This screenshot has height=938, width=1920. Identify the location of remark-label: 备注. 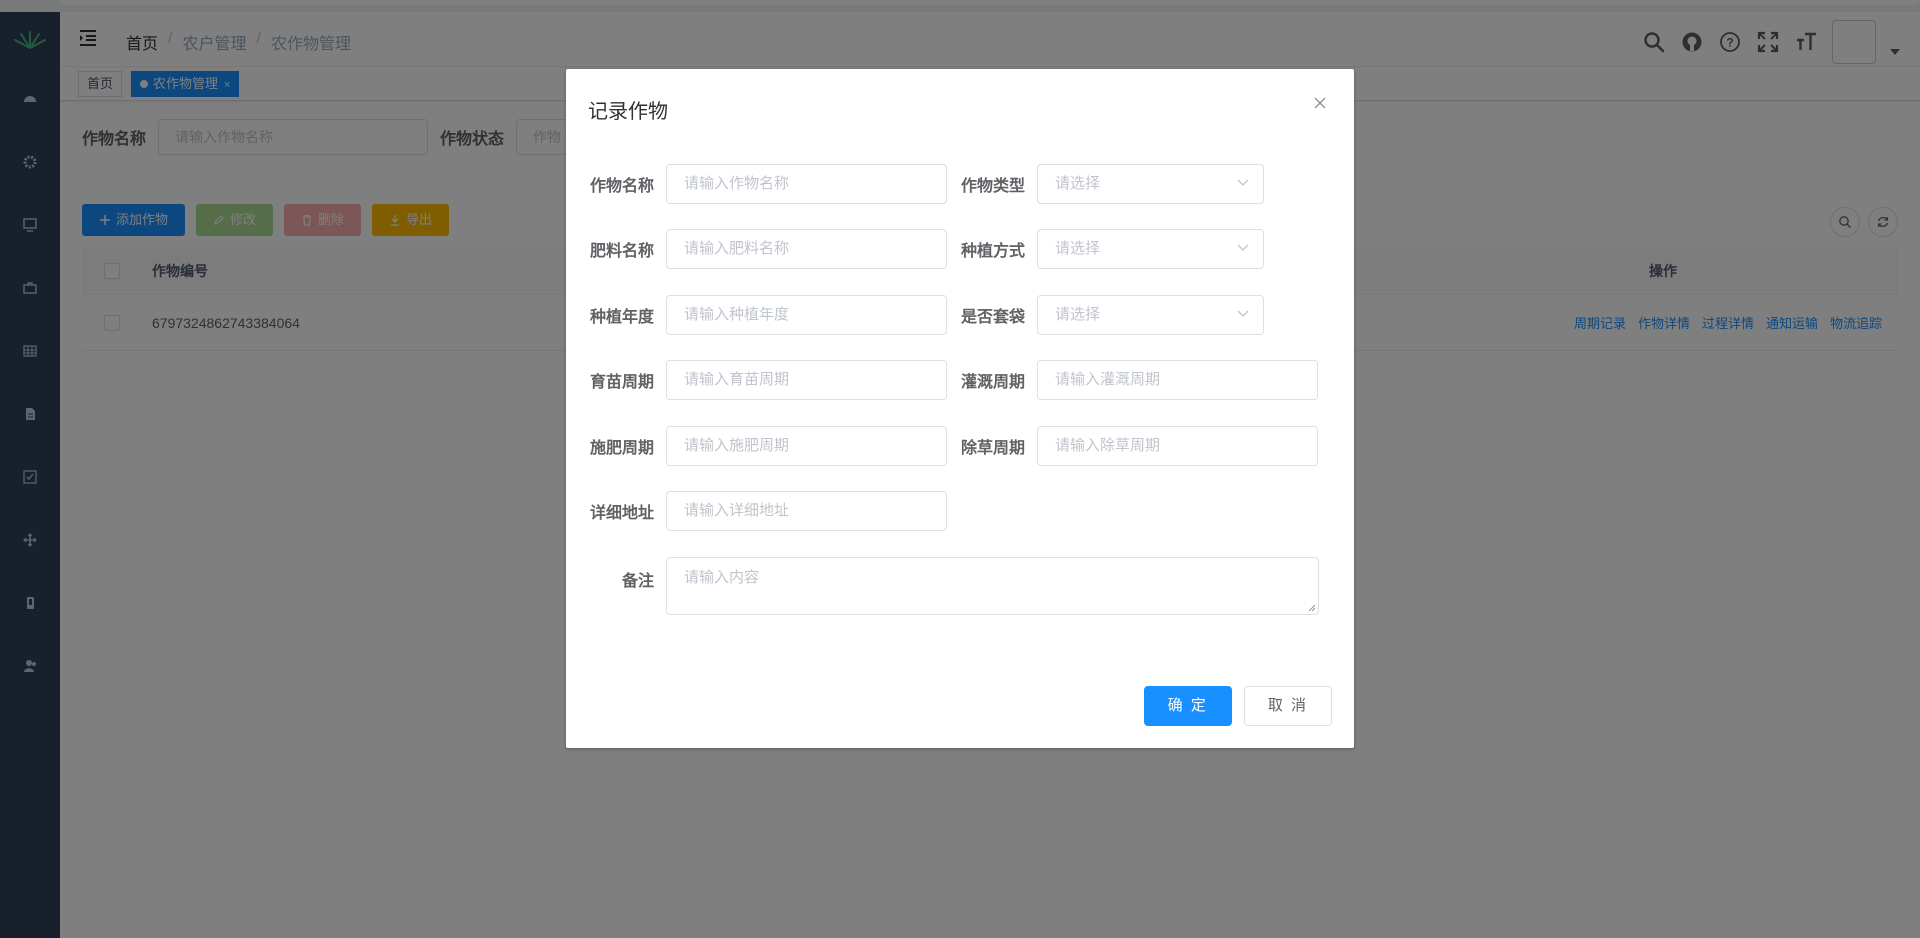
(637, 581).